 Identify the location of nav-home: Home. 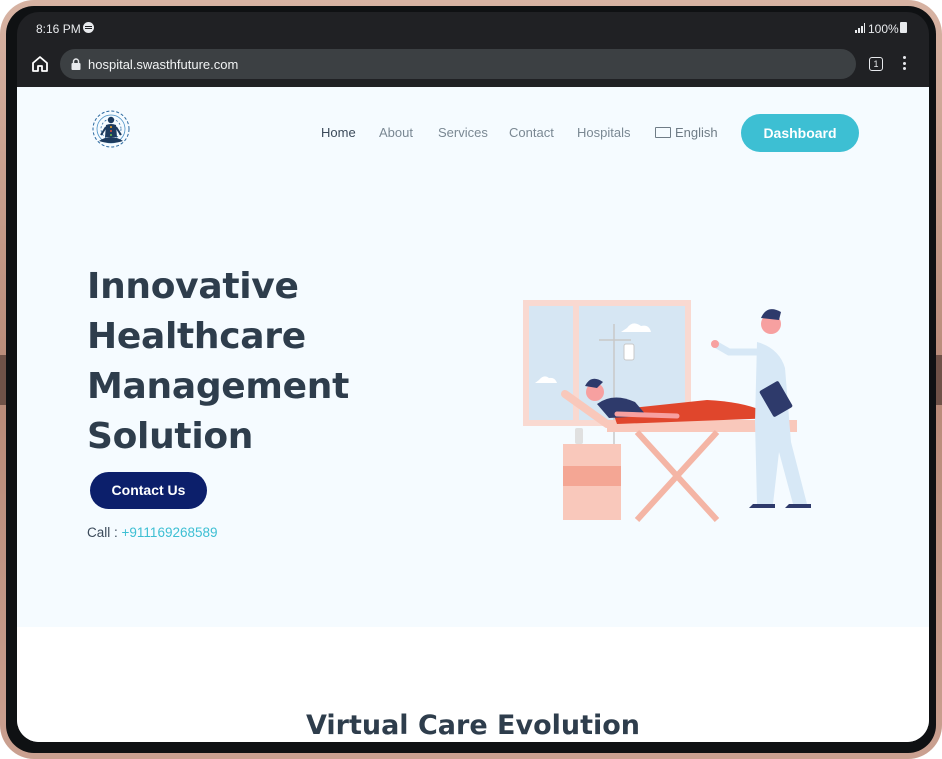
(338, 132).